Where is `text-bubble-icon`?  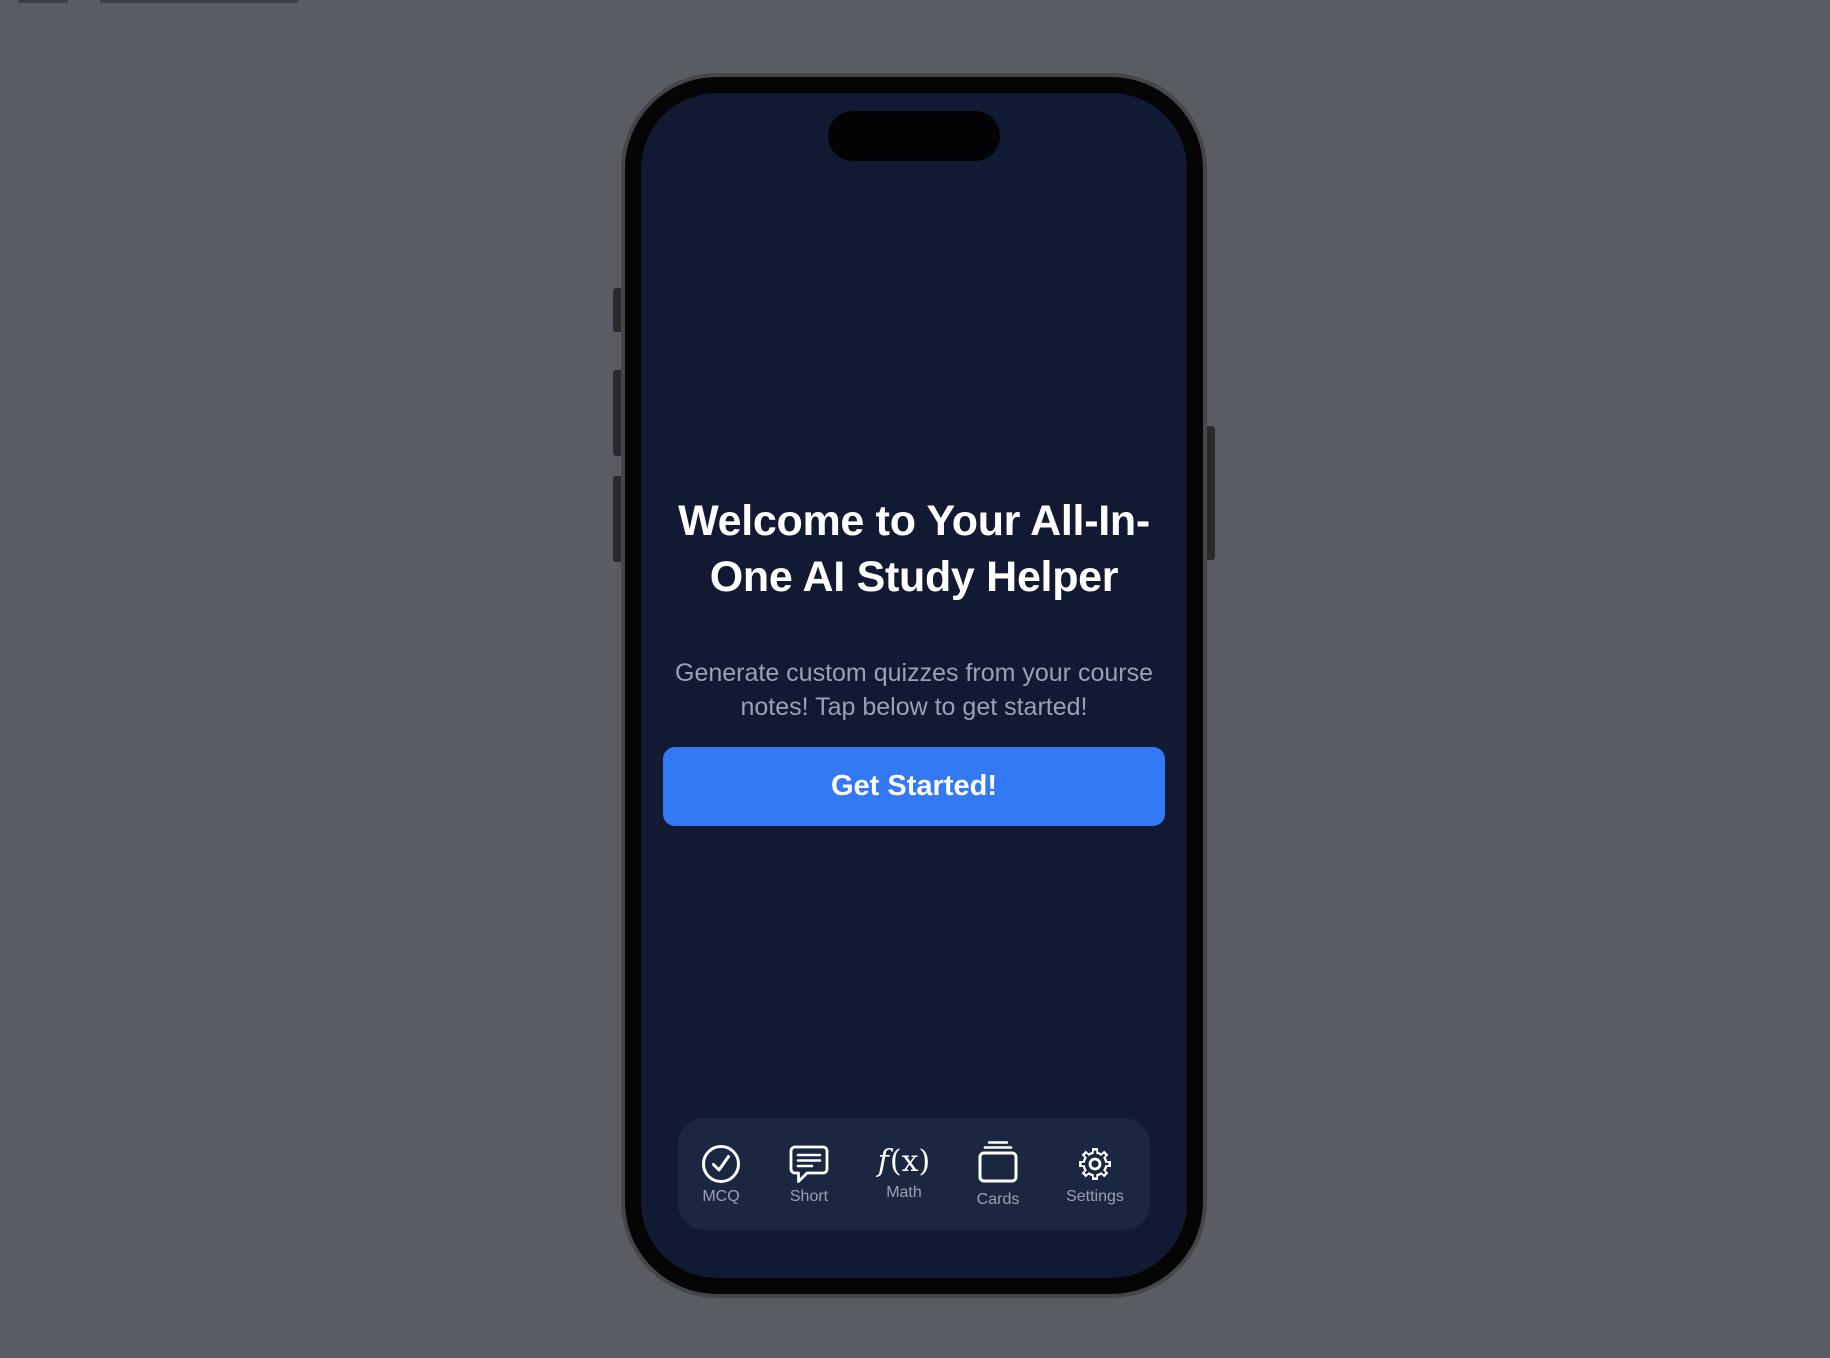 text-bubble-icon is located at coordinates (809, 1165).